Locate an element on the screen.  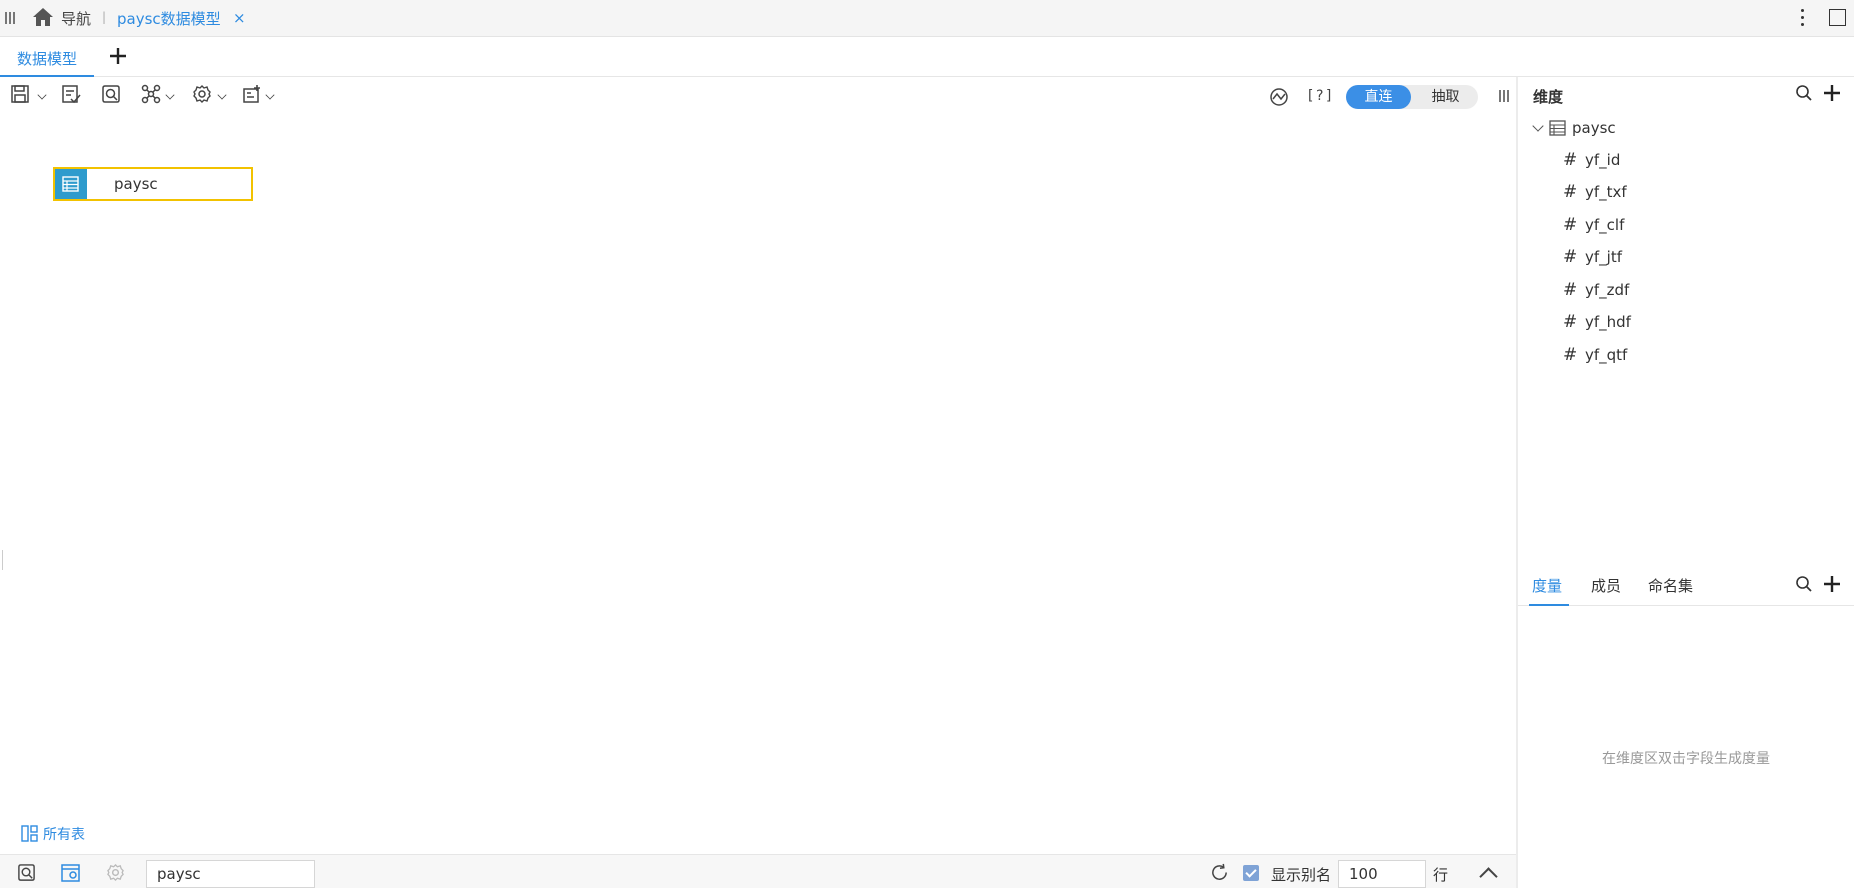
preview-footer: paysc 显示别名 100 行 is located at coordinates (758, 871).